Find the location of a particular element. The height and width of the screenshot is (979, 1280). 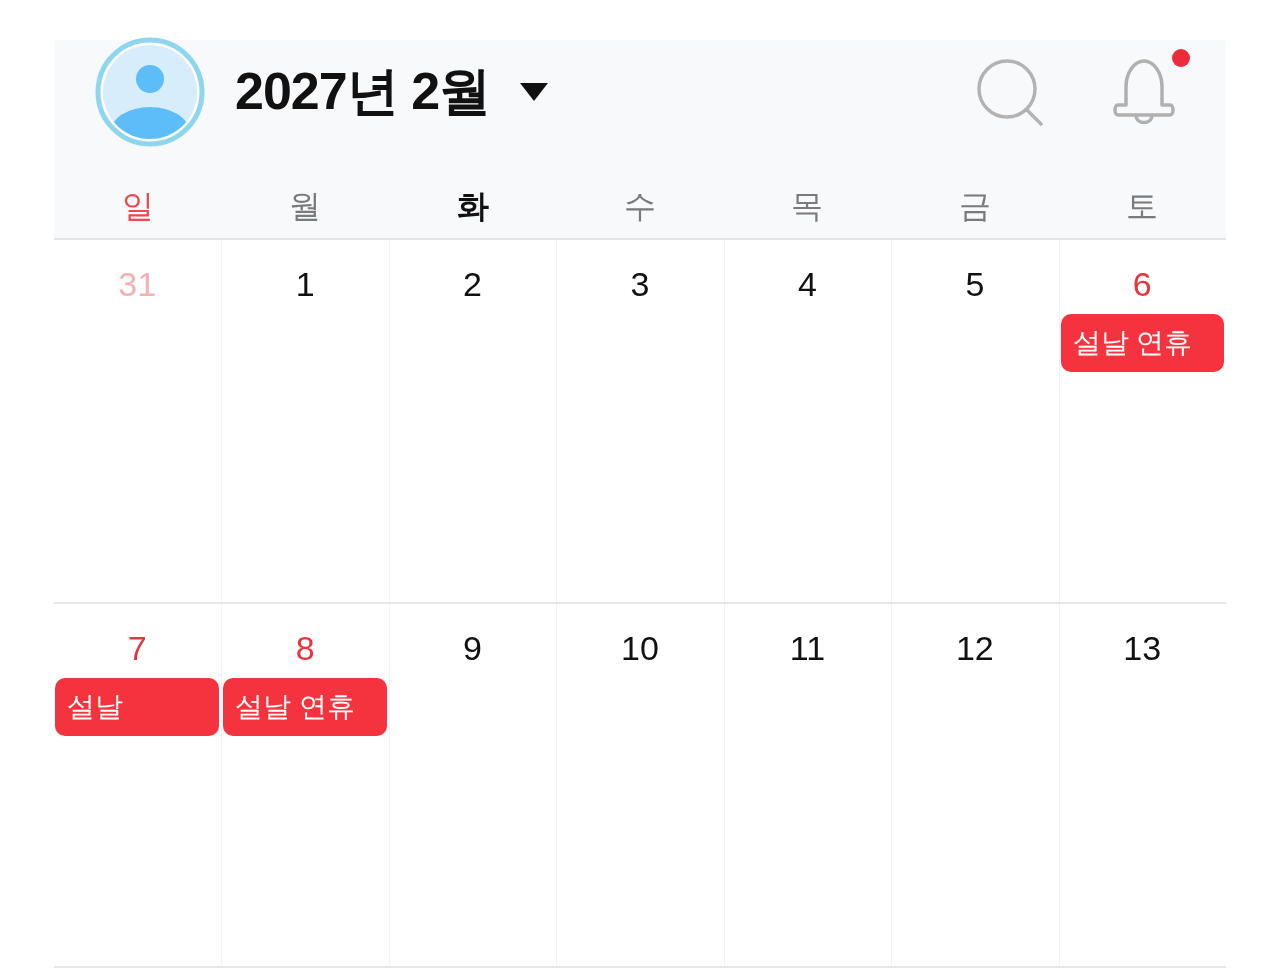

day-number: 9 is located at coordinates (472, 648).